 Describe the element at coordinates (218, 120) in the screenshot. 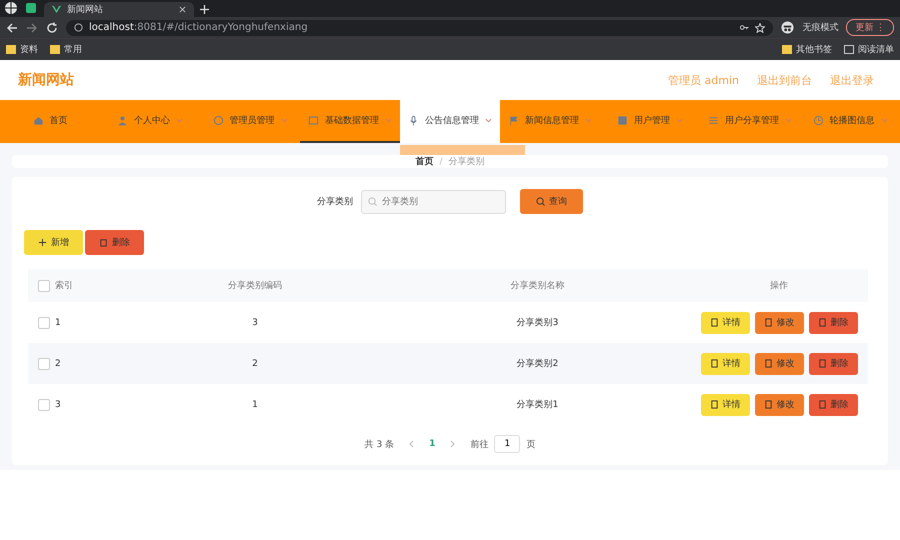

I see `circle-icon` at that location.